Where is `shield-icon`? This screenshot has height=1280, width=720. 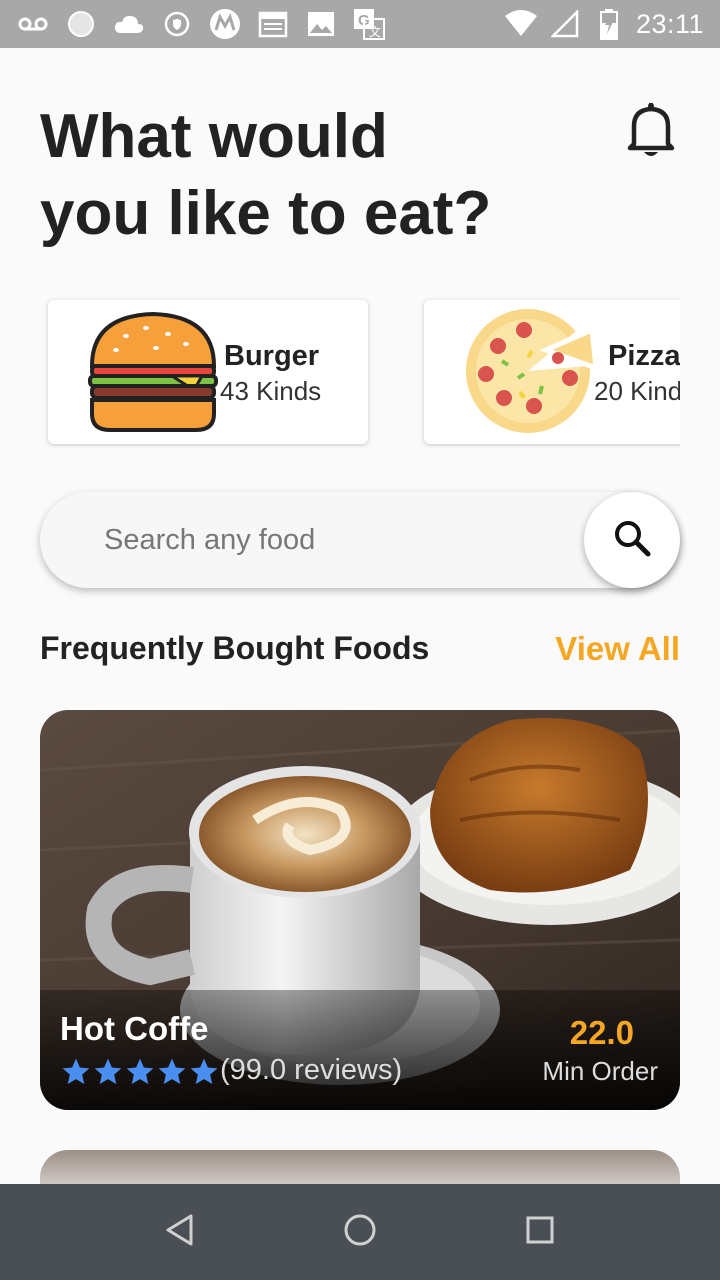 shield-icon is located at coordinates (177, 24).